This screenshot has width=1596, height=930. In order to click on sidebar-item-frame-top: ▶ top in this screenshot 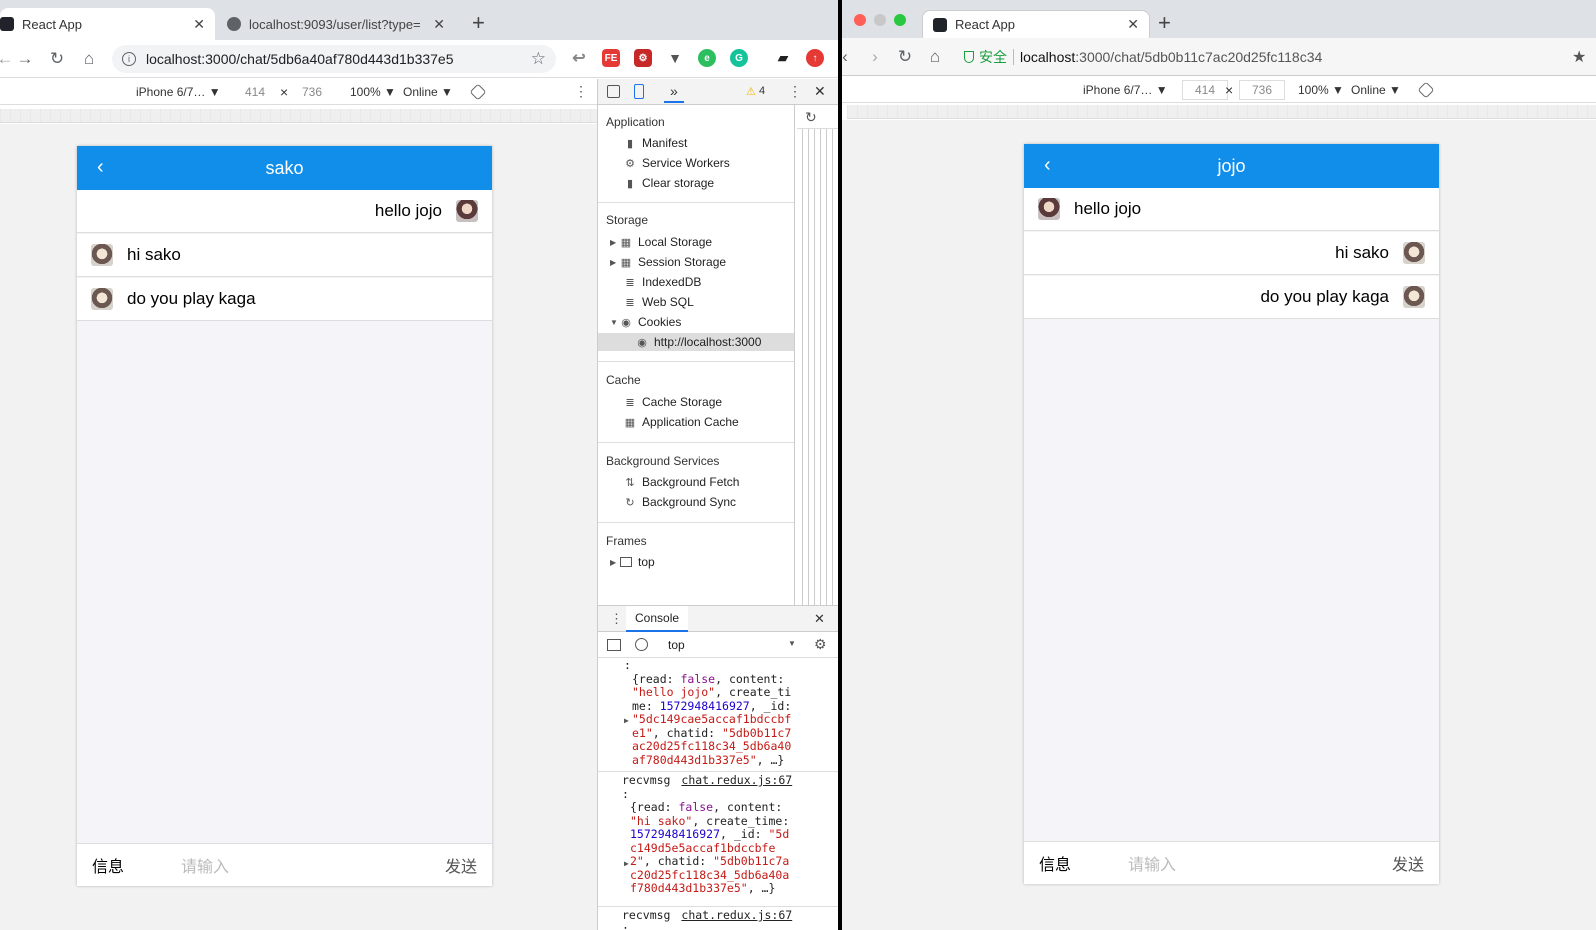, I will do `click(632, 562)`.